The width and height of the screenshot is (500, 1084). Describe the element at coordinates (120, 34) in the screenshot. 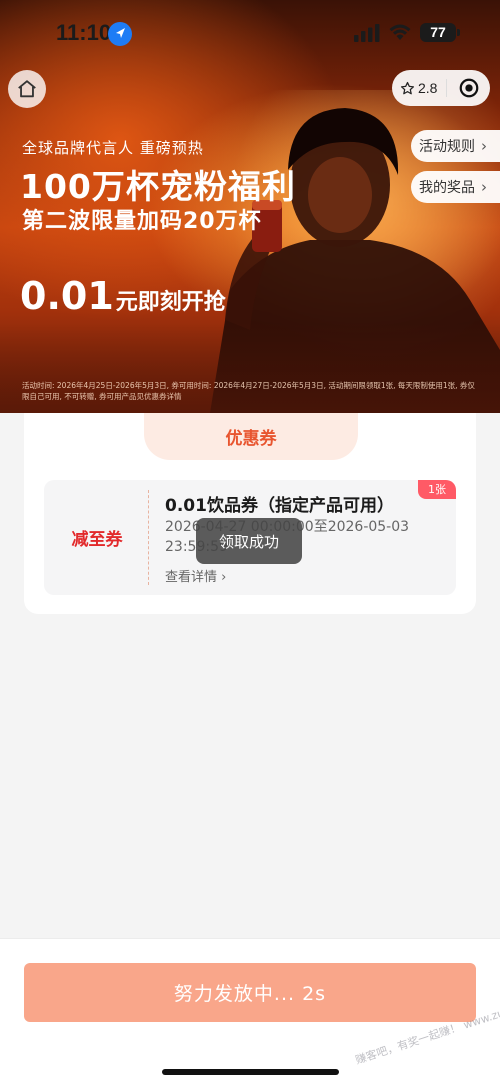

I see `location-arrow-icon` at that location.